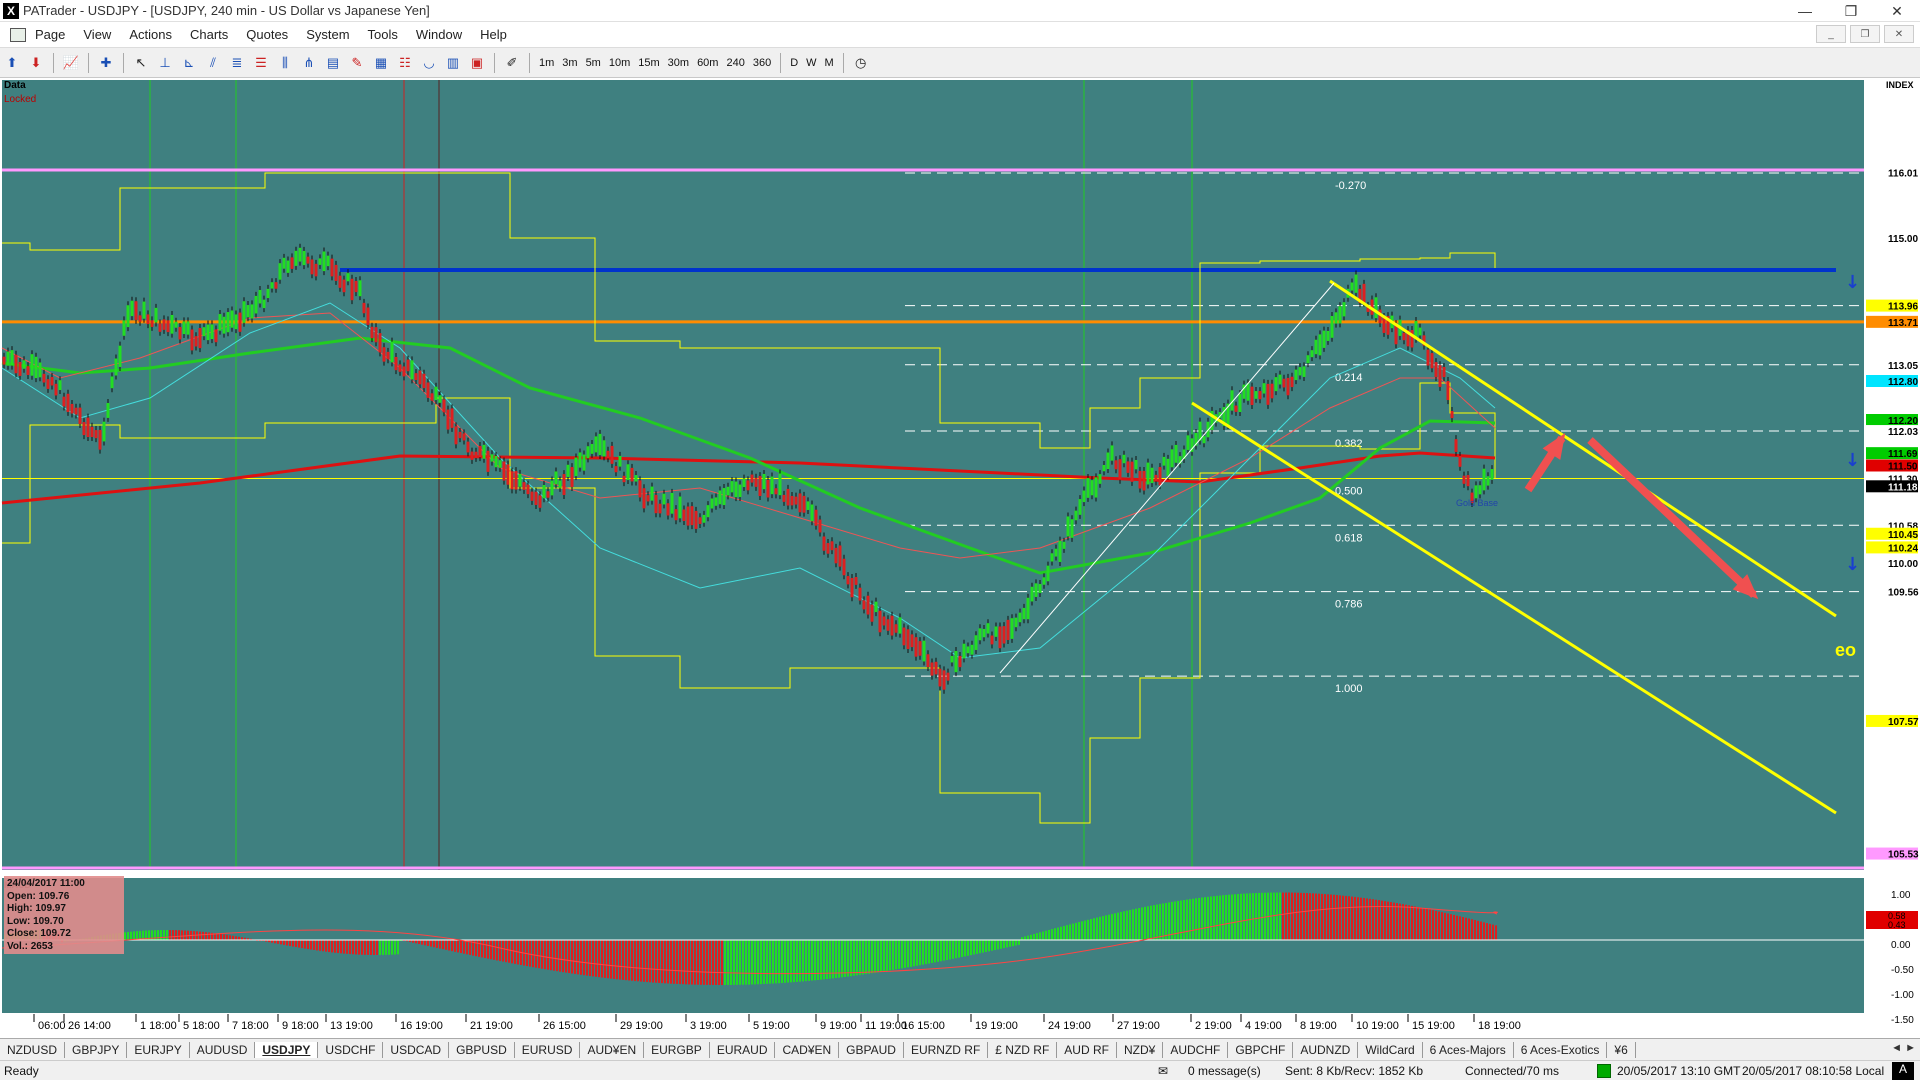 The width and height of the screenshot is (1920, 1080). Describe the element at coordinates (612, 1049) in the screenshot. I see `tab-aud-en: AUD¥EN` at that location.